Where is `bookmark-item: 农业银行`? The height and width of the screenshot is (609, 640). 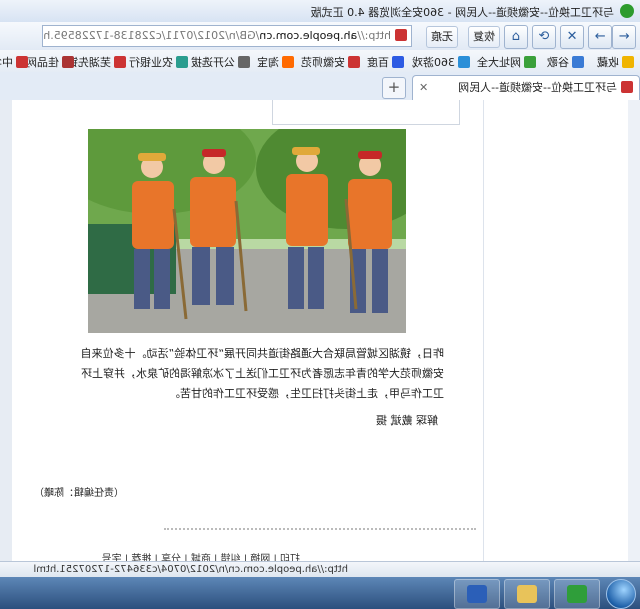
bookmark-item: 农业银行 is located at coordinates (158, 62).